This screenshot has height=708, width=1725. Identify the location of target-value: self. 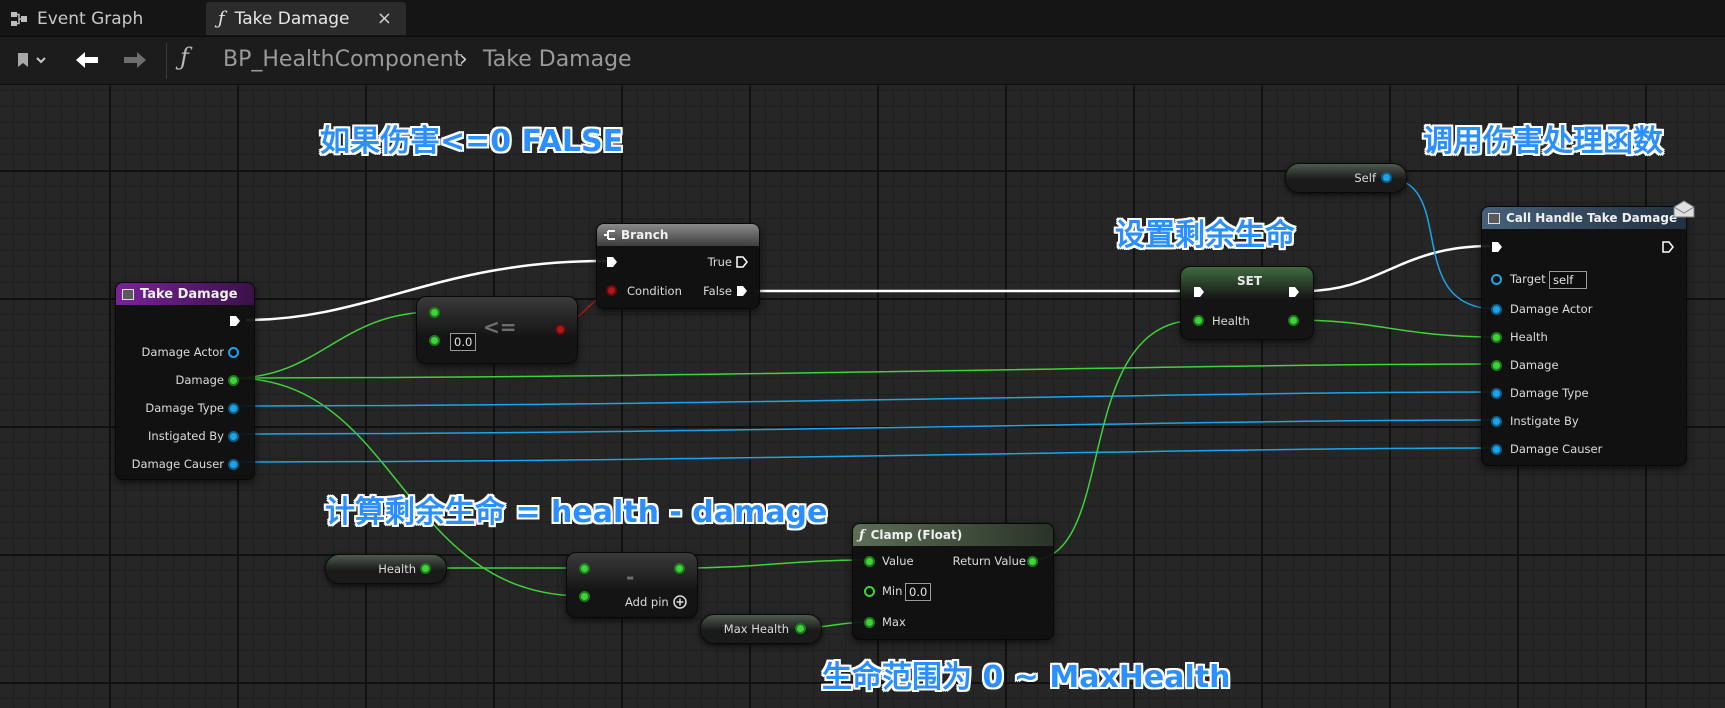
(1568, 280).